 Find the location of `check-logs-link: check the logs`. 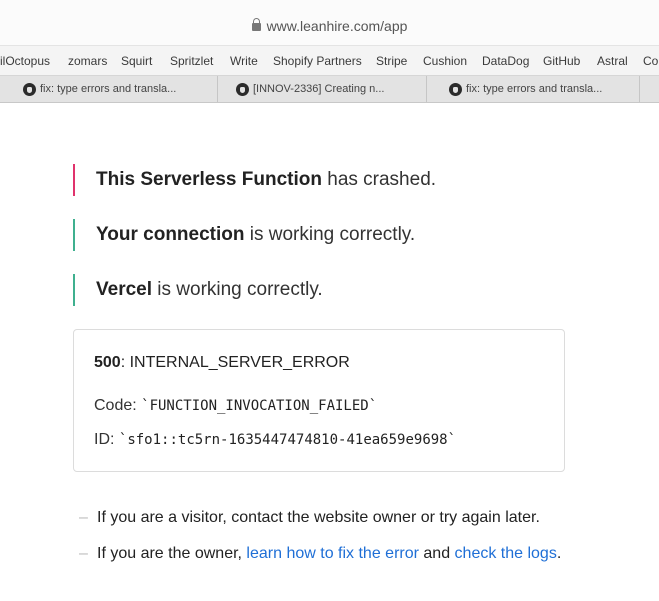

check-logs-link: check the logs is located at coordinates (506, 553).